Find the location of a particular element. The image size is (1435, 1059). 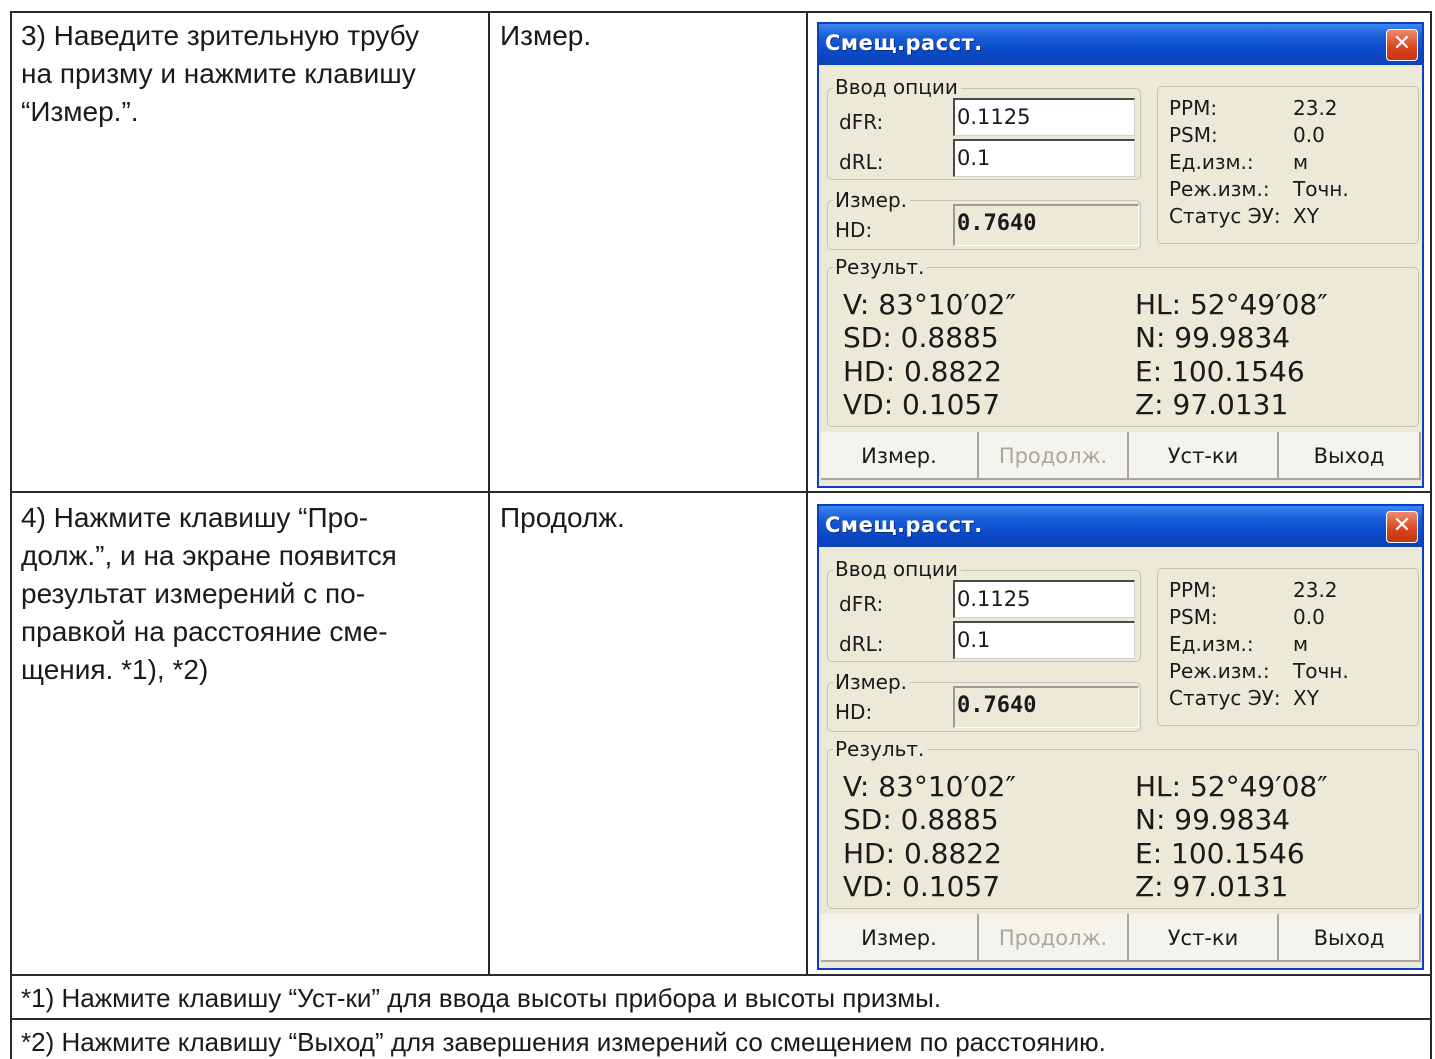

step-3-key: Измер. is located at coordinates (546, 35).